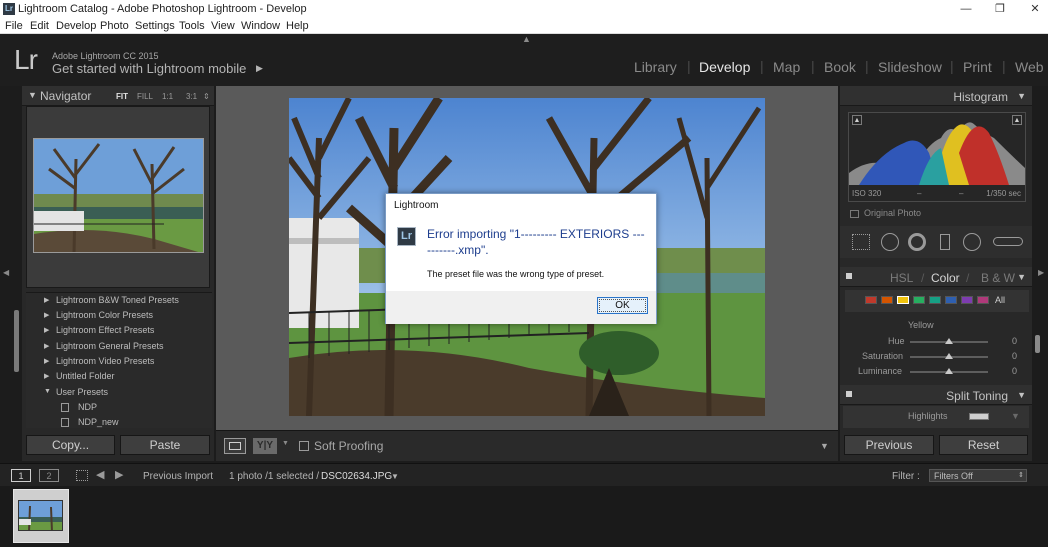  What do you see at coordinates (998, 278) in the screenshot?
I see `tab-bw: B & W` at bounding box center [998, 278].